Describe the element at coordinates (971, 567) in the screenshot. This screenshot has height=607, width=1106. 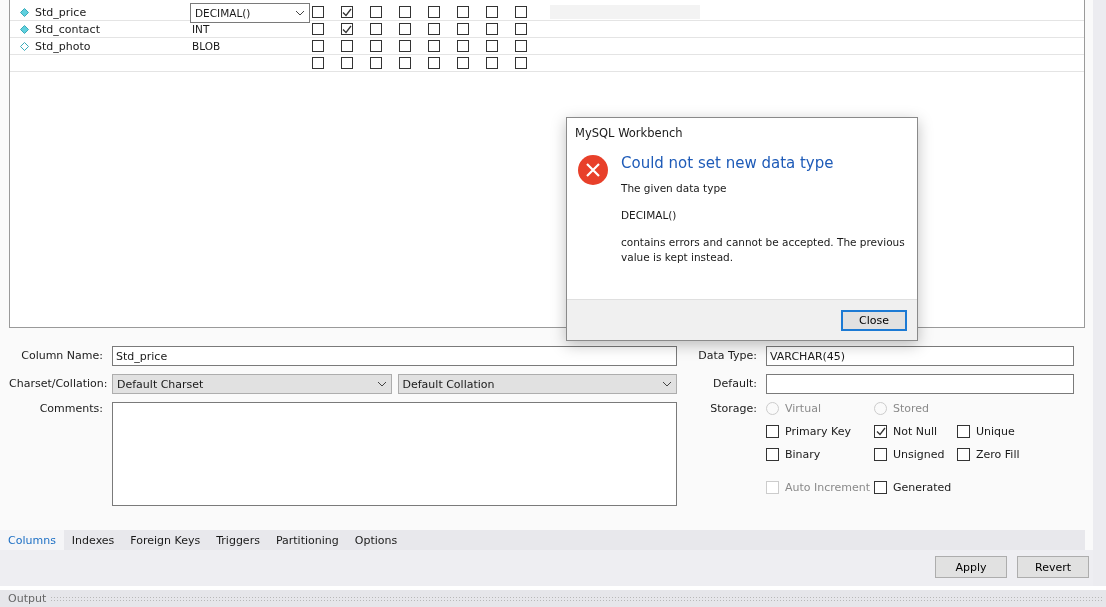
I see `apply-button: Apply` at that location.